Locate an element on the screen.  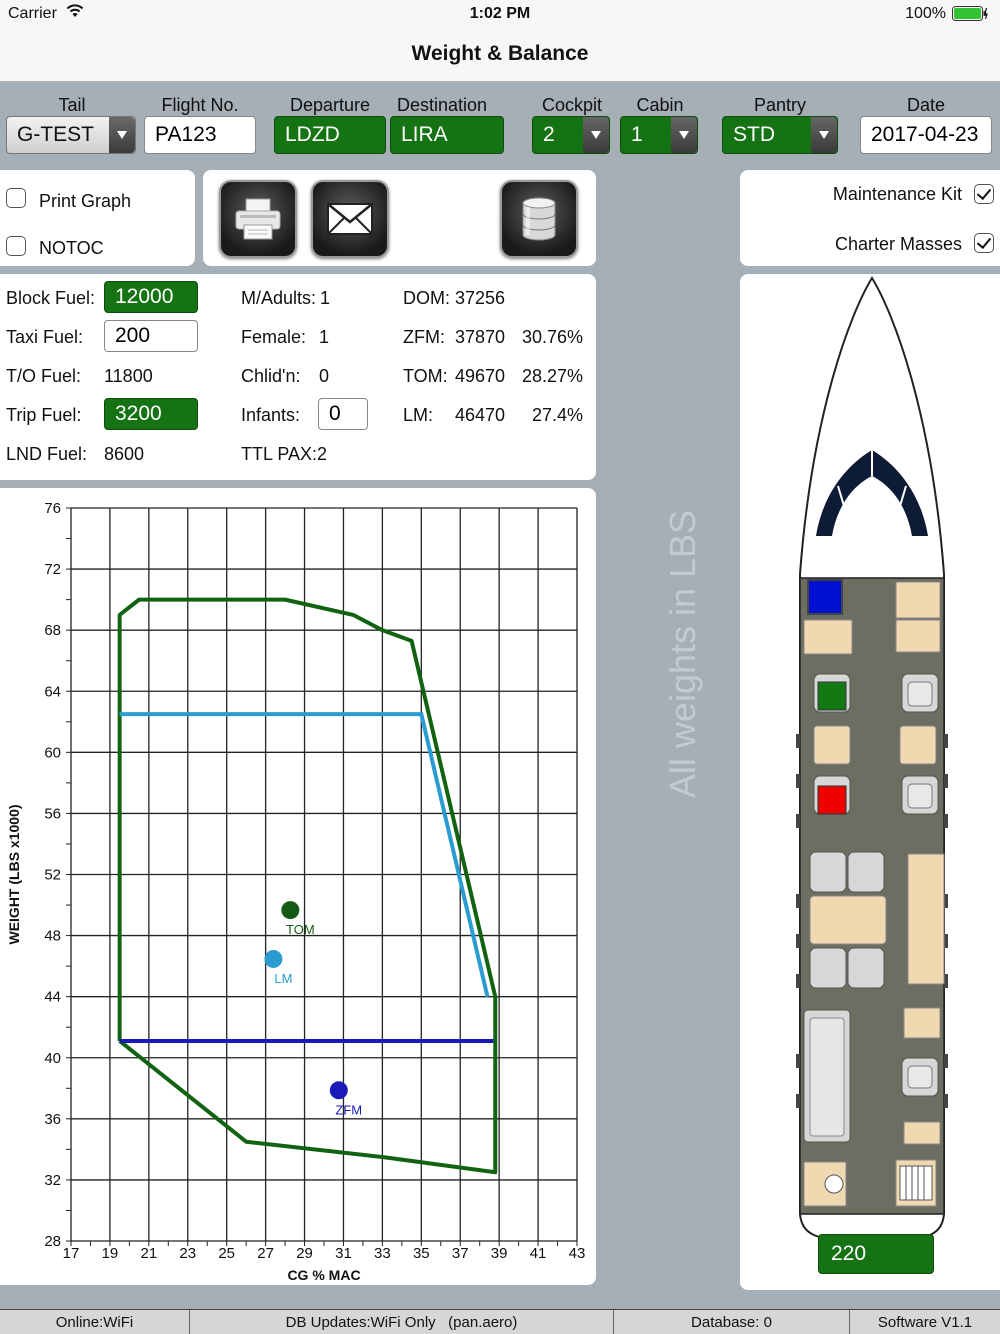
cabin-label: Cabin is located at coordinates (660, 105).